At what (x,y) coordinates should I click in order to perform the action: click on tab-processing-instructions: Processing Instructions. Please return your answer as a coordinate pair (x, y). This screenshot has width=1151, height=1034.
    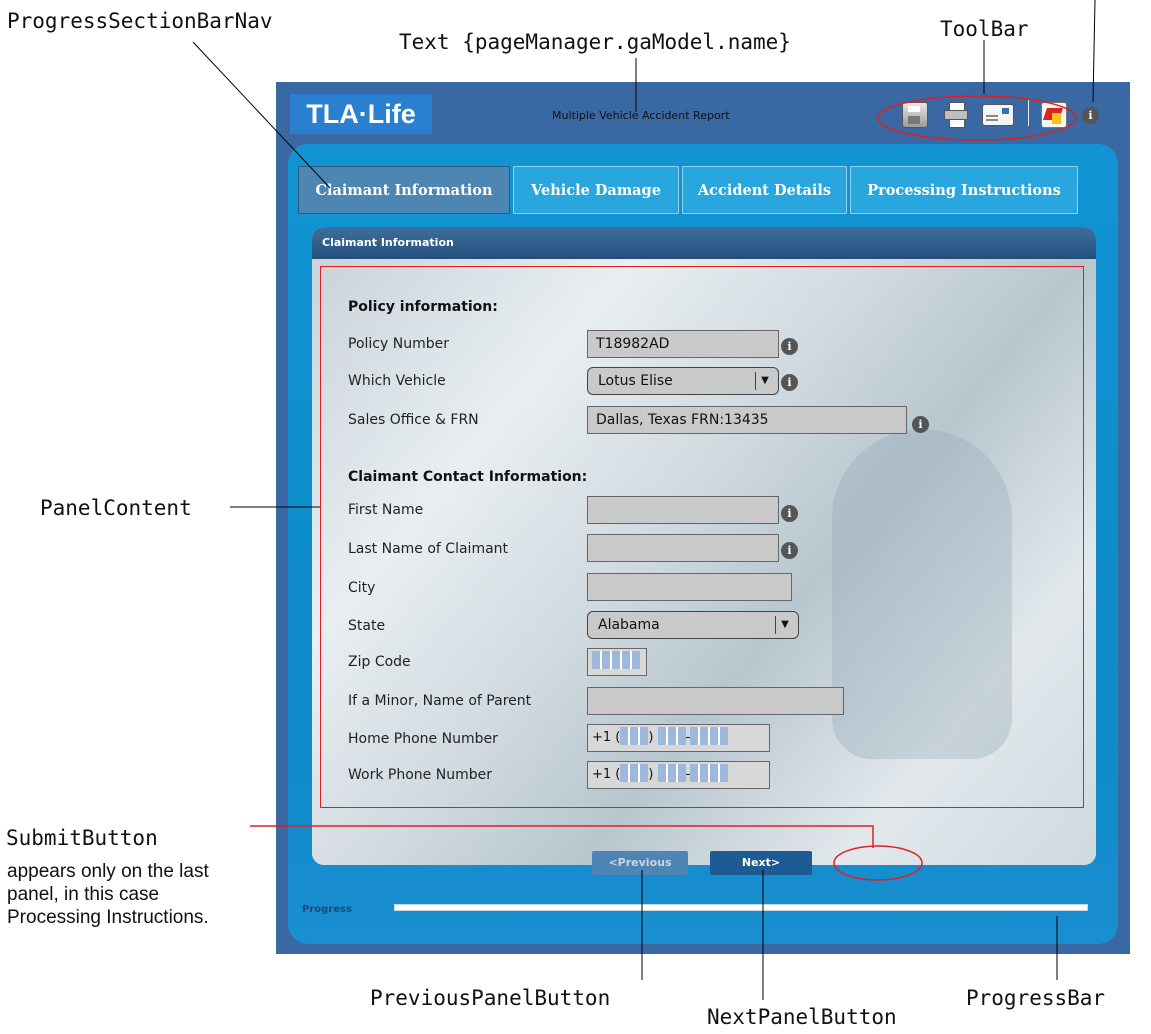
    Looking at the image, I should click on (964, 190).